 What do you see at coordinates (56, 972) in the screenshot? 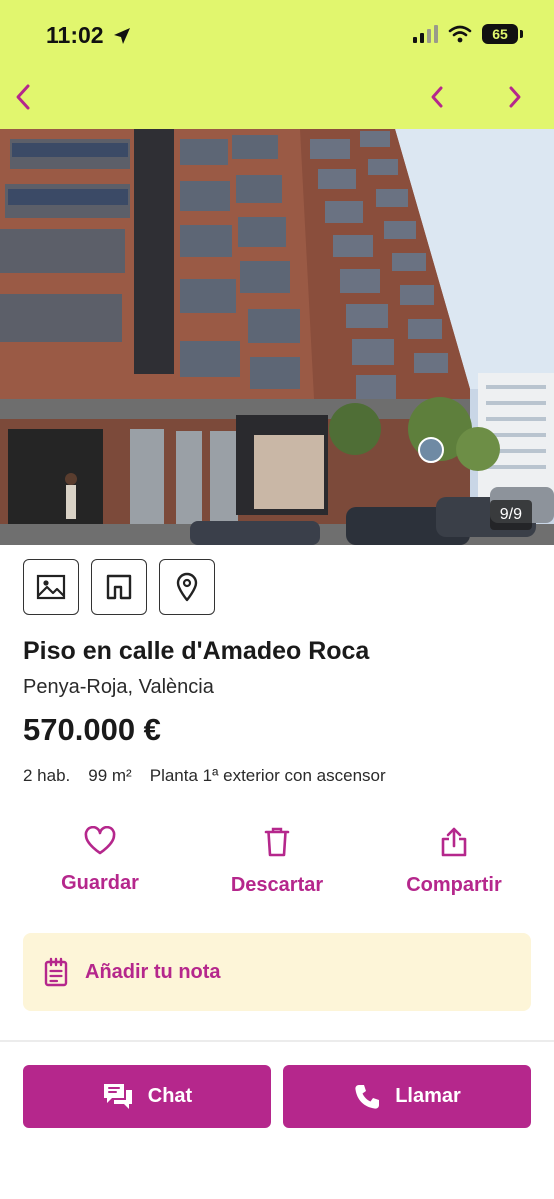
I see `notepad-icon` at bounding box center [56, 972].